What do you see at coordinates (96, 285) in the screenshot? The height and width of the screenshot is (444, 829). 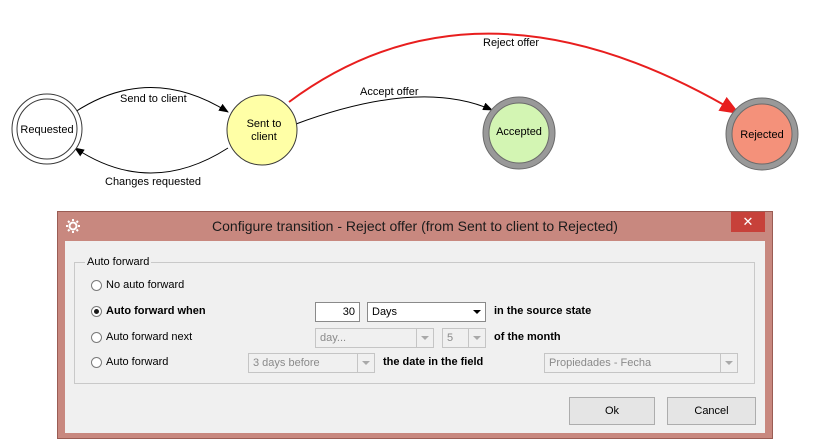 I see `radio-no-auto-forward` at bounding box center [96, 285].